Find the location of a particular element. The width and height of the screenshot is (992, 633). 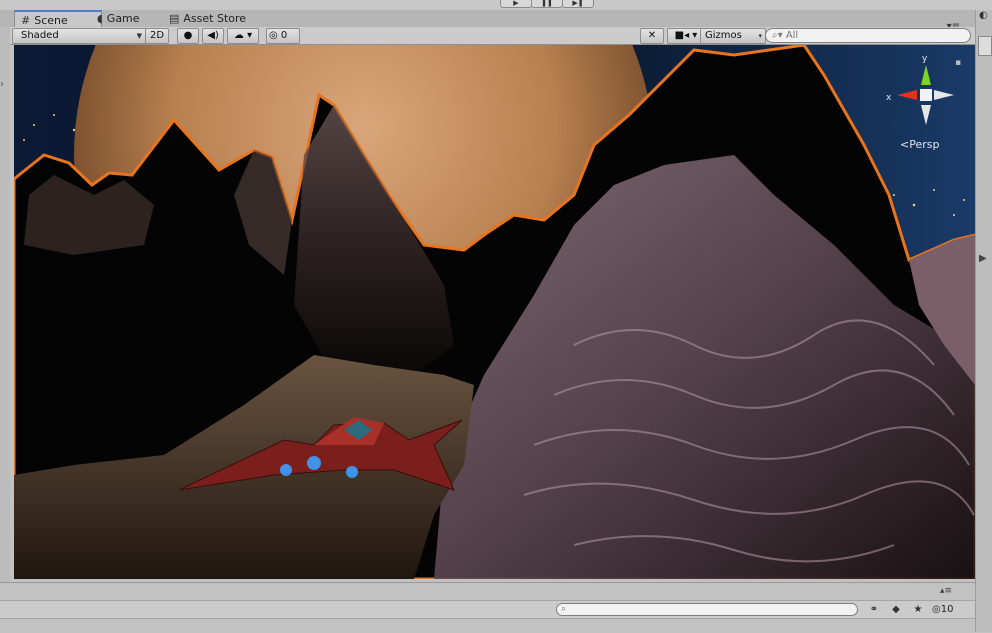

search-icon: ⌕ is located at coordinates (564, 609).